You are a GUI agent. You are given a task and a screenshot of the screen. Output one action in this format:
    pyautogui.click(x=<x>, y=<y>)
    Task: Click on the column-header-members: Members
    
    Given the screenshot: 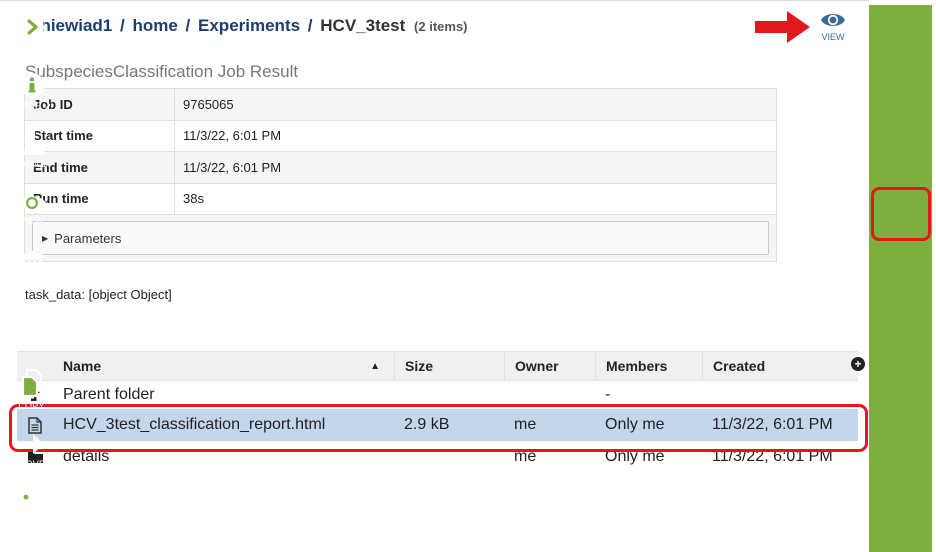 What is the action you would take?
    pyautogui.click(x=648, y=366)
    